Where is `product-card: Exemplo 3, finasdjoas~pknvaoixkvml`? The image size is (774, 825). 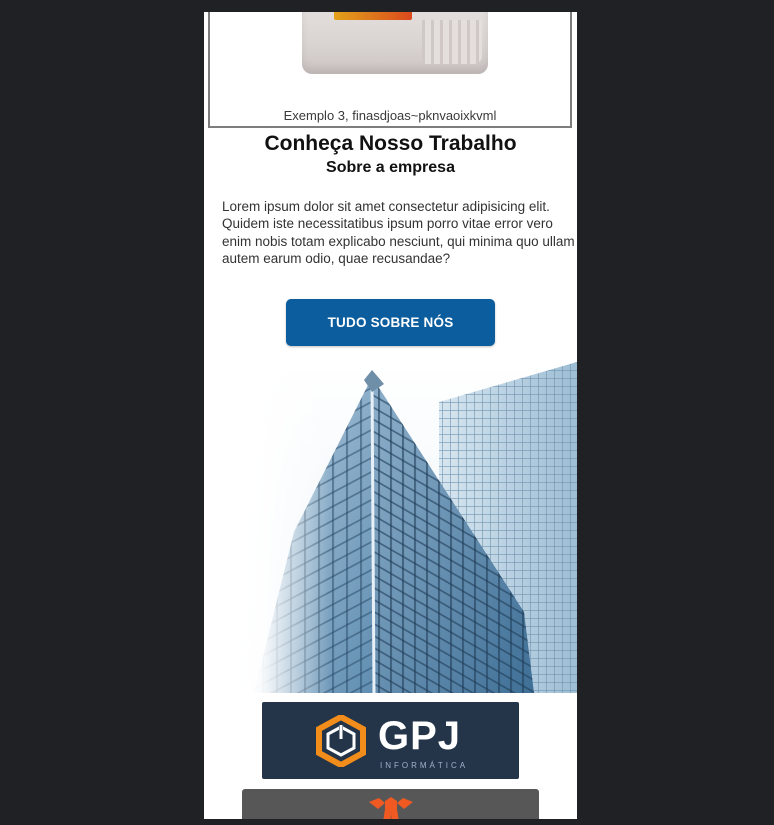 product-card: Exemplo 3, finasdjoas~pknvaoixkvml is located at coordinates (390, 70).